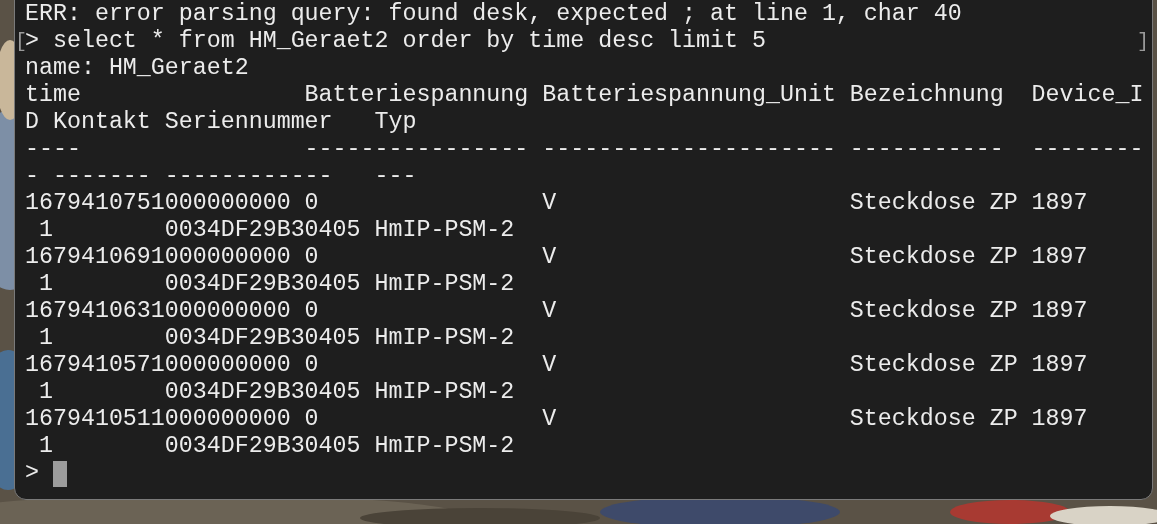  What do you see at coordinates (221, 176) in the screenshot?
I see `terminal-line: - ------- ------------ ---` at bounding box center [221, 176].